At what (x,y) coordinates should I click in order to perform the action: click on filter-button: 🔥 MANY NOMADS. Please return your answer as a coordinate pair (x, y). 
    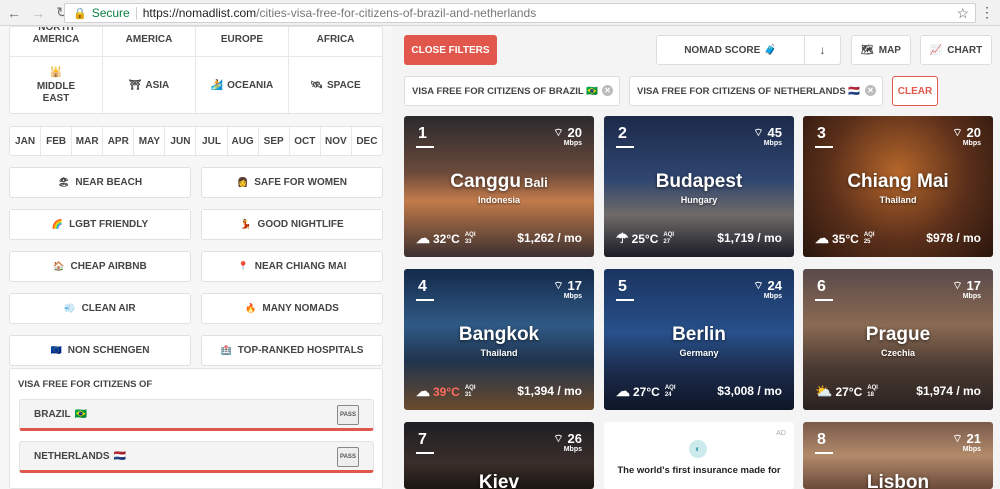
    Looking at the image, I should click on (292, 308).